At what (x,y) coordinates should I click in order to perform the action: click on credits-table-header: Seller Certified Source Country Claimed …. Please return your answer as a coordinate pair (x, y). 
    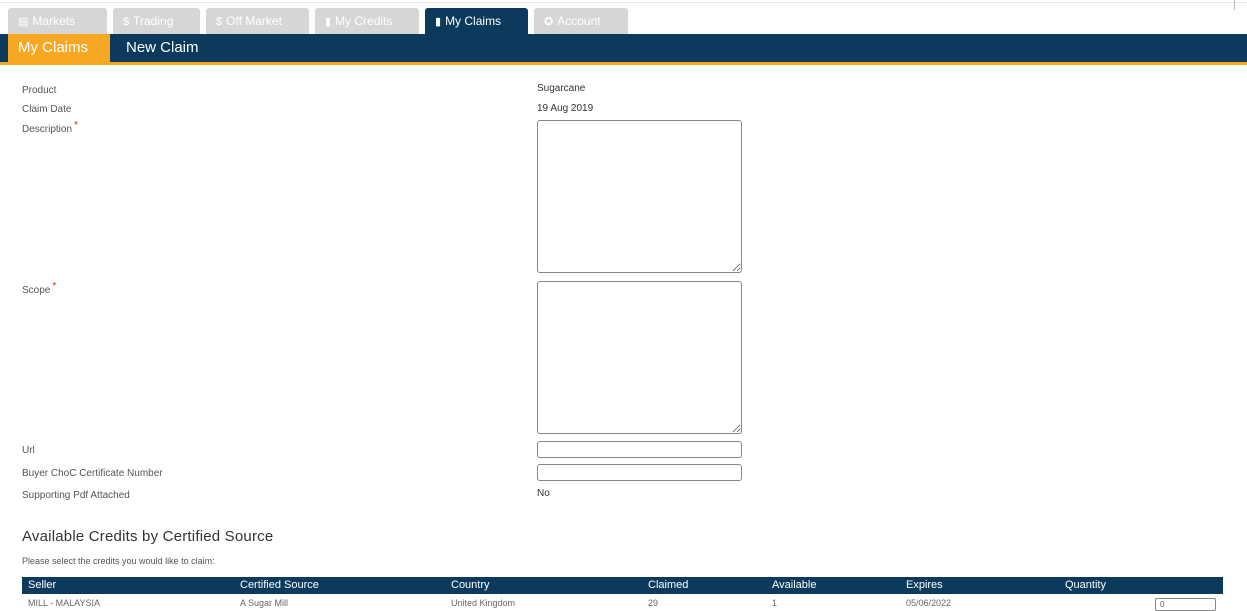
    Looking at the image, I should click on (622, 585).